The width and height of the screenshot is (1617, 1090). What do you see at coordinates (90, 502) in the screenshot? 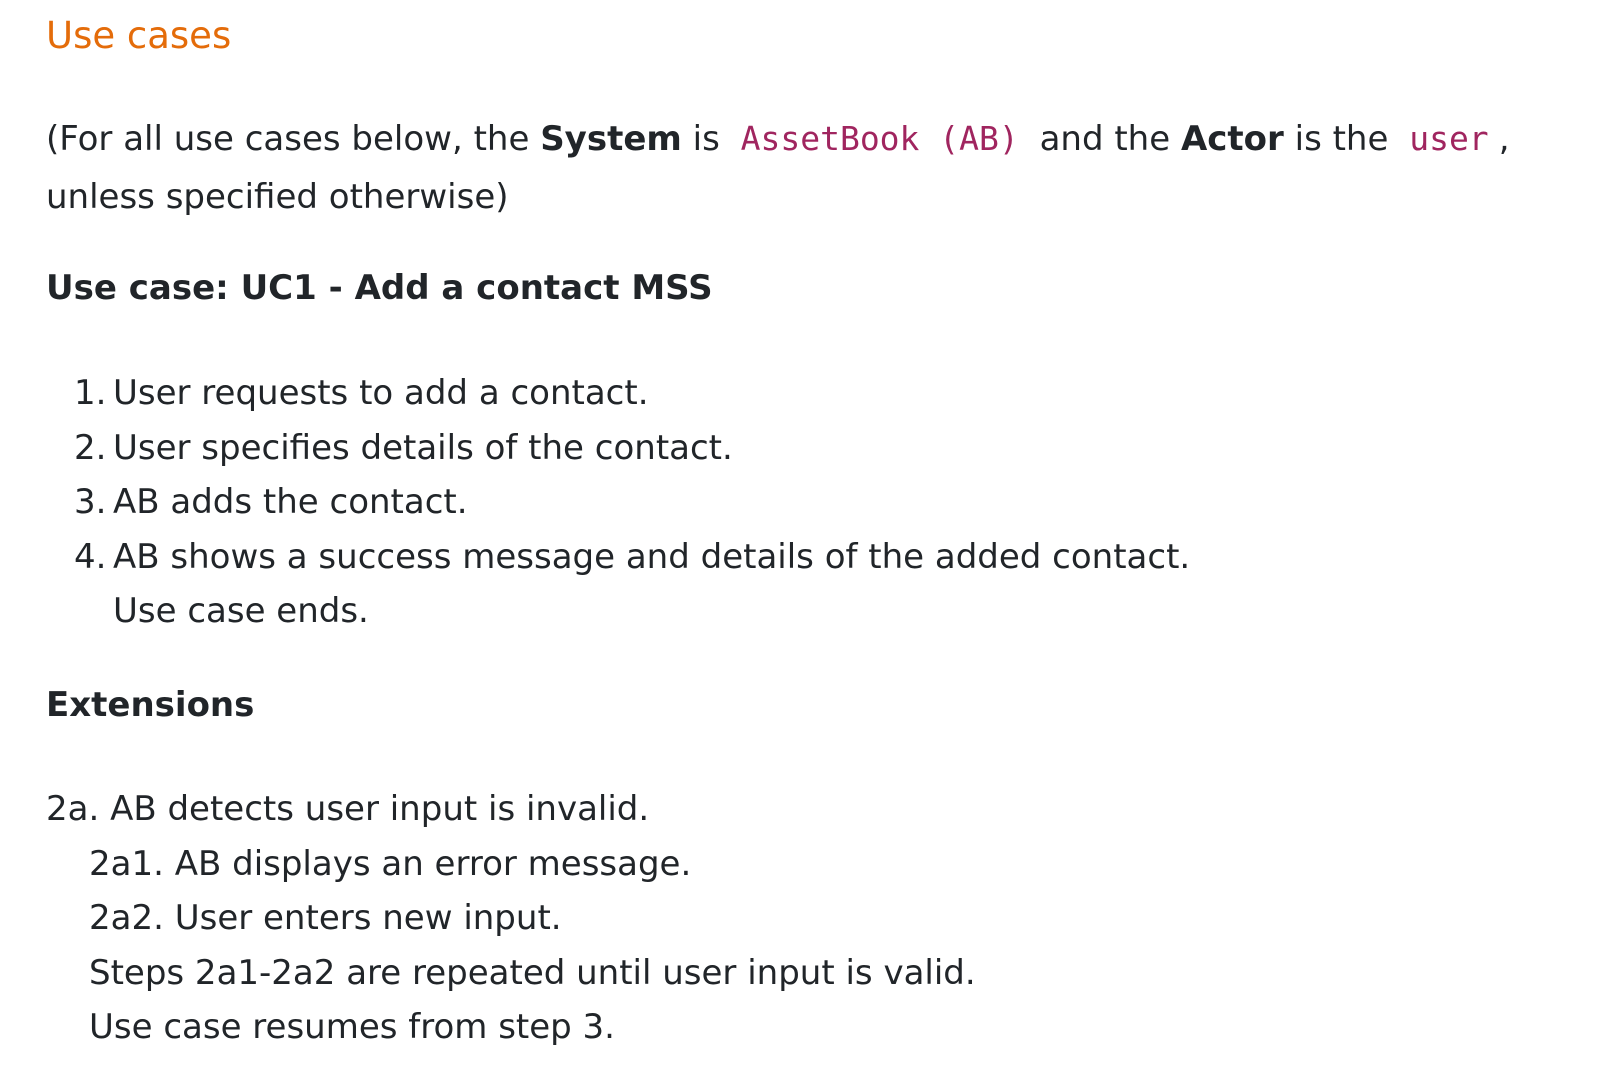
I see `step-number: 3.` at bounding box center [90, 502].